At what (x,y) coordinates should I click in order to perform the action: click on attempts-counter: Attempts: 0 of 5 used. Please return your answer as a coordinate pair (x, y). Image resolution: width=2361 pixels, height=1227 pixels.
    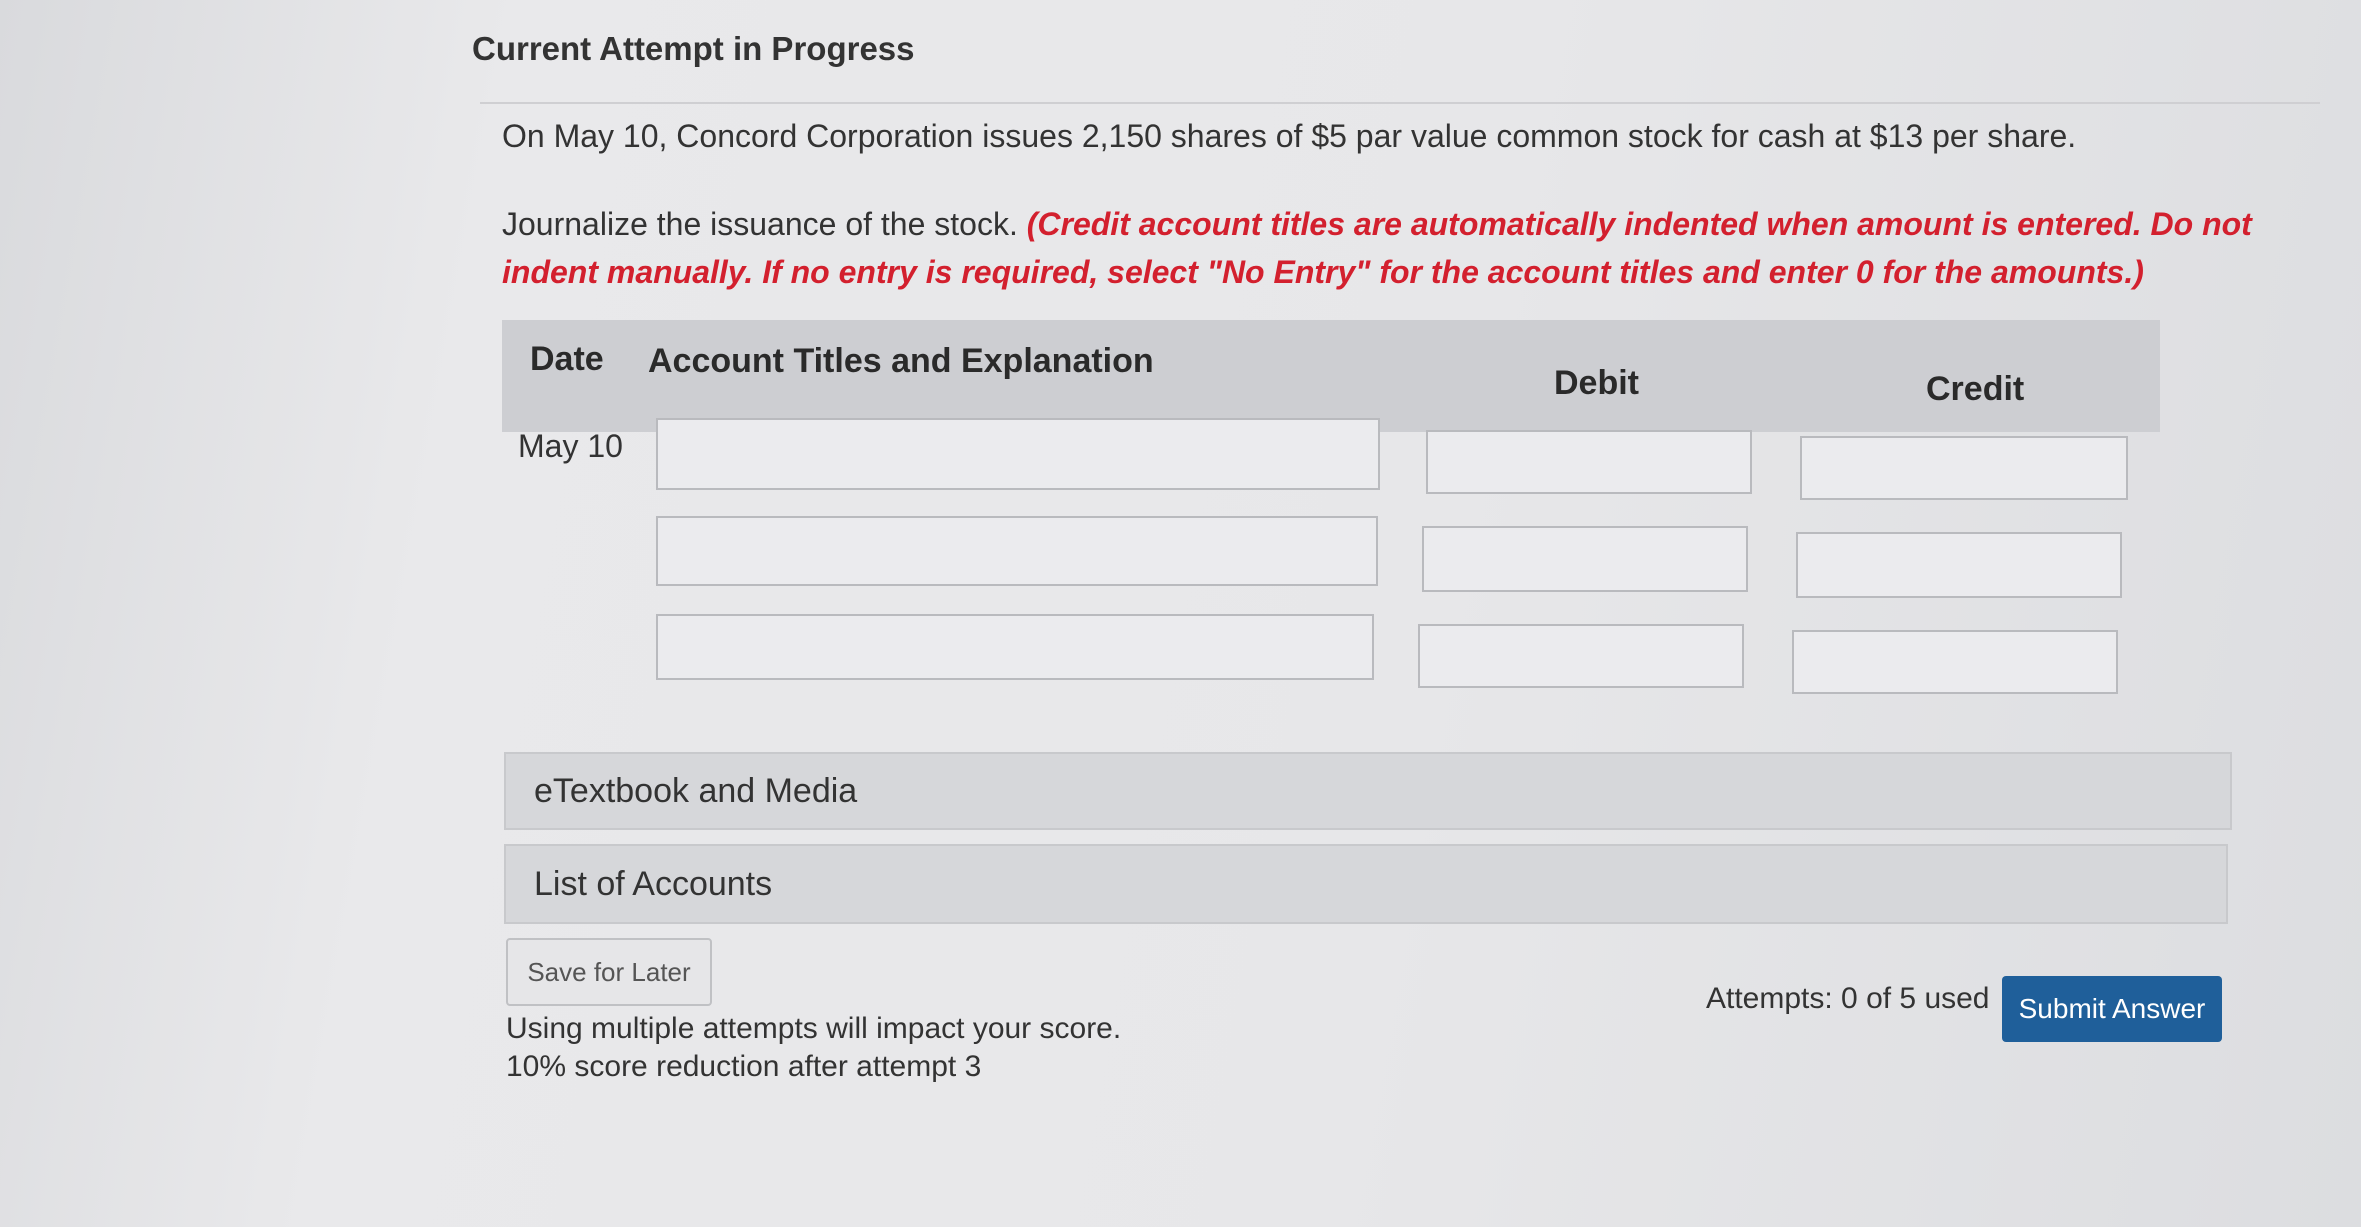
    Looking at the image, I should click on (1848, 998).